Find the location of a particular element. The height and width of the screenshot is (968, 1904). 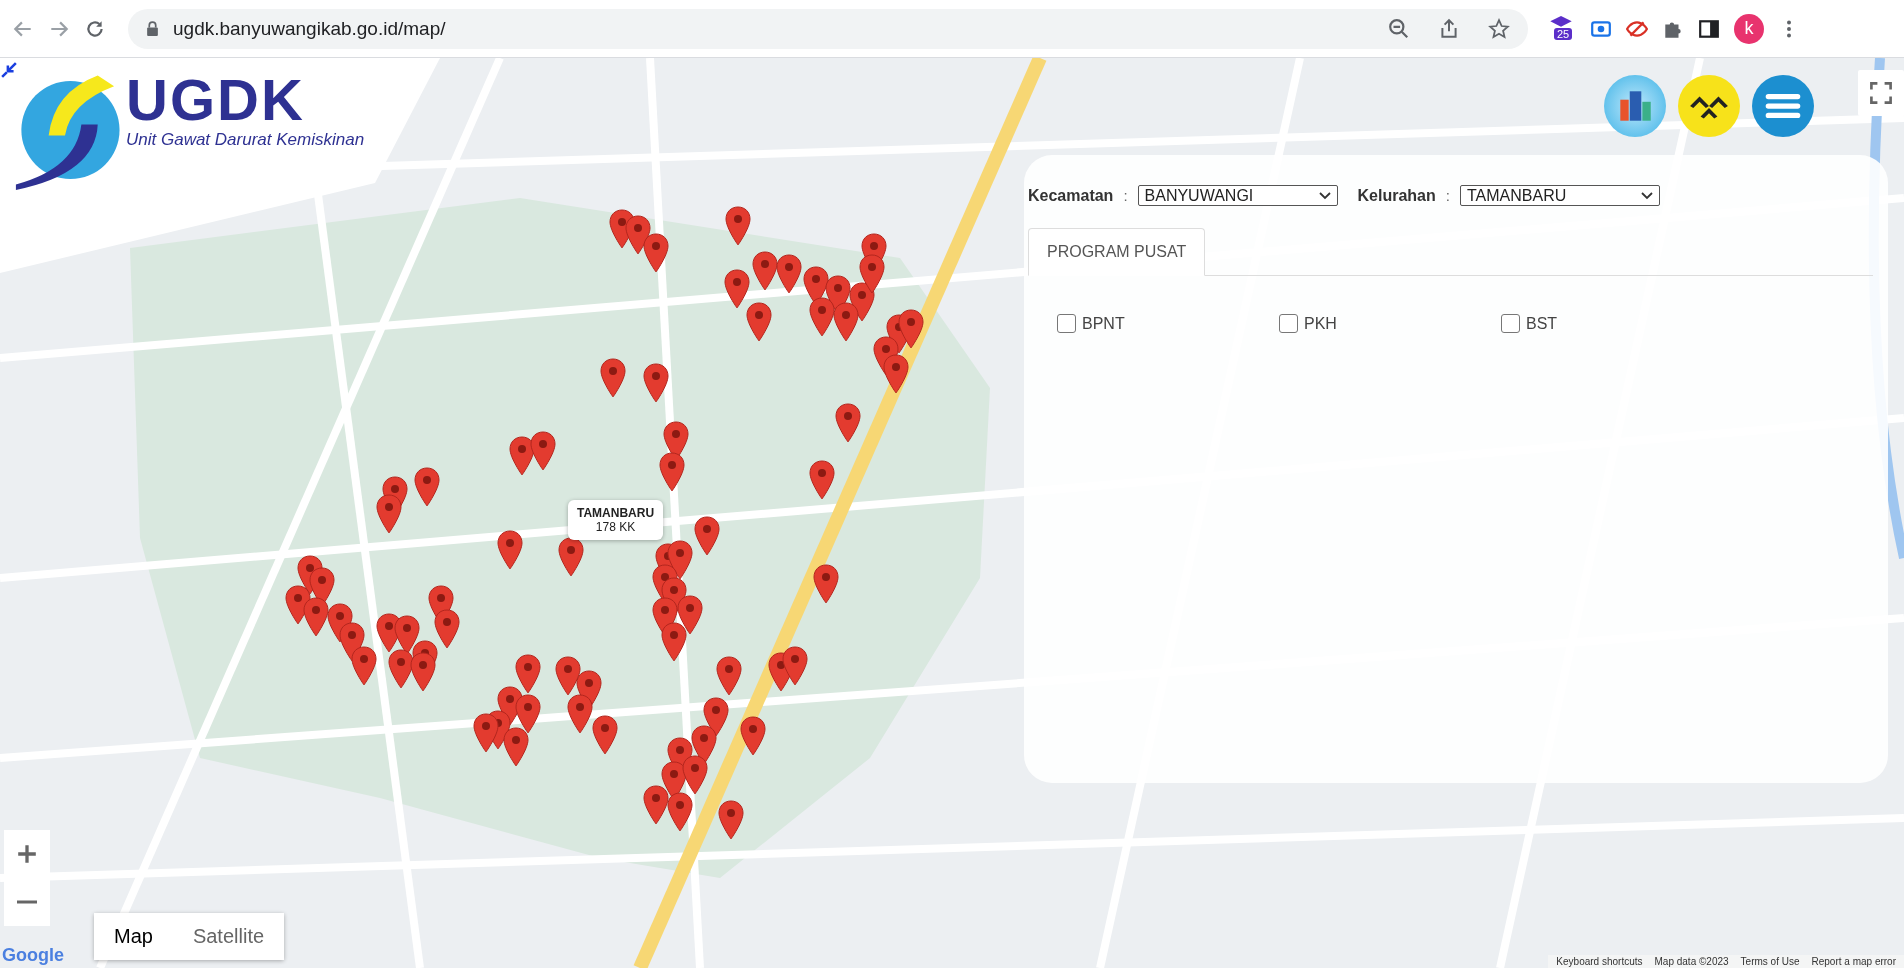

plus-icon is located at coordinates (27, 854).